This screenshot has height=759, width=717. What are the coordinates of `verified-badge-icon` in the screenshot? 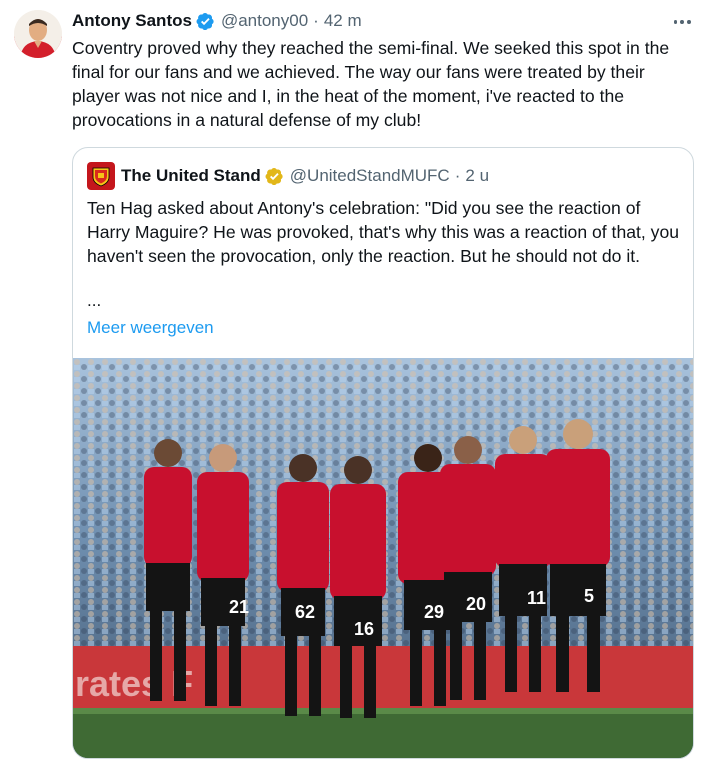 It's located at (205, 21).